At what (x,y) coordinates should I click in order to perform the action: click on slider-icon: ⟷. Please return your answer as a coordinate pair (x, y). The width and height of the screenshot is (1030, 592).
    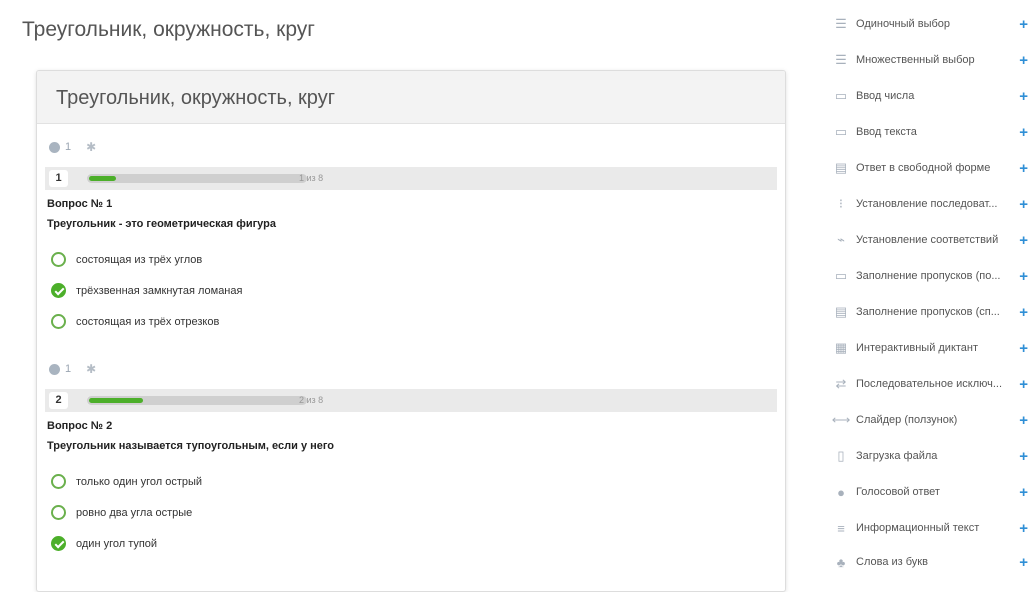
    Looking at the image, I should click on (841, 419).